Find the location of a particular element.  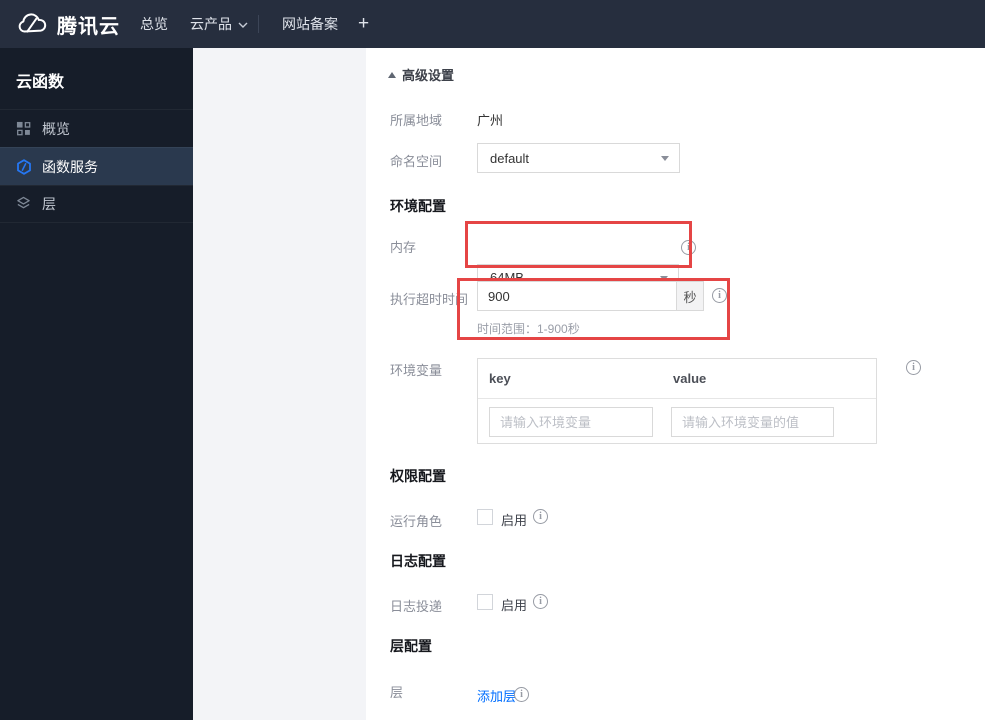

layer-label: 层 is located at coordinates (397, 692).